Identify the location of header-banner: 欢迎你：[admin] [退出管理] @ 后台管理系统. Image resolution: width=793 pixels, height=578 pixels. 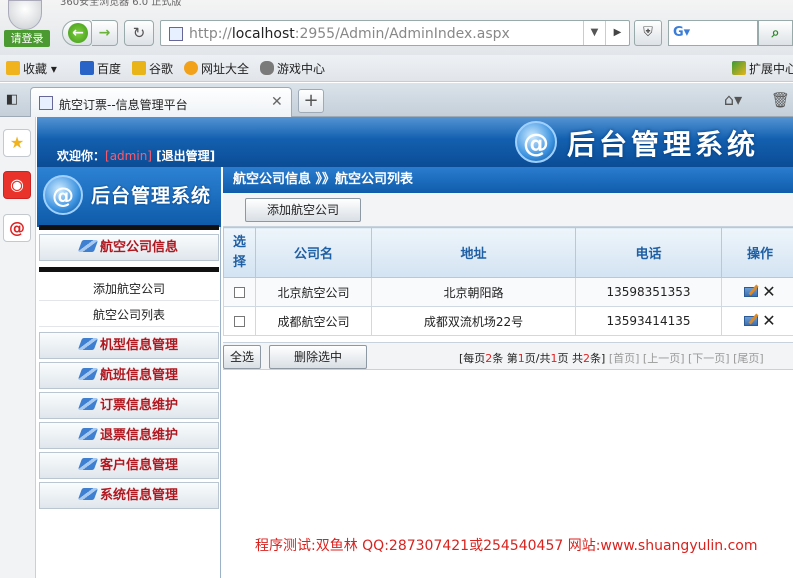
(415, 142).